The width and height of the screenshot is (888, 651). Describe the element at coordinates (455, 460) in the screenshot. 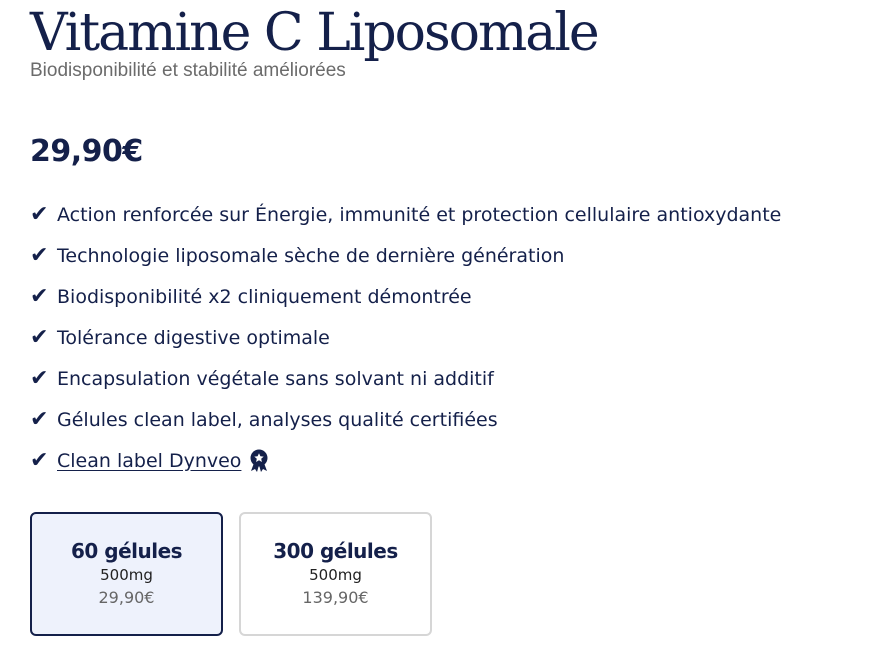

I see `benefit-item-clean-label: ✔ Clean label Dynveo` at that location.